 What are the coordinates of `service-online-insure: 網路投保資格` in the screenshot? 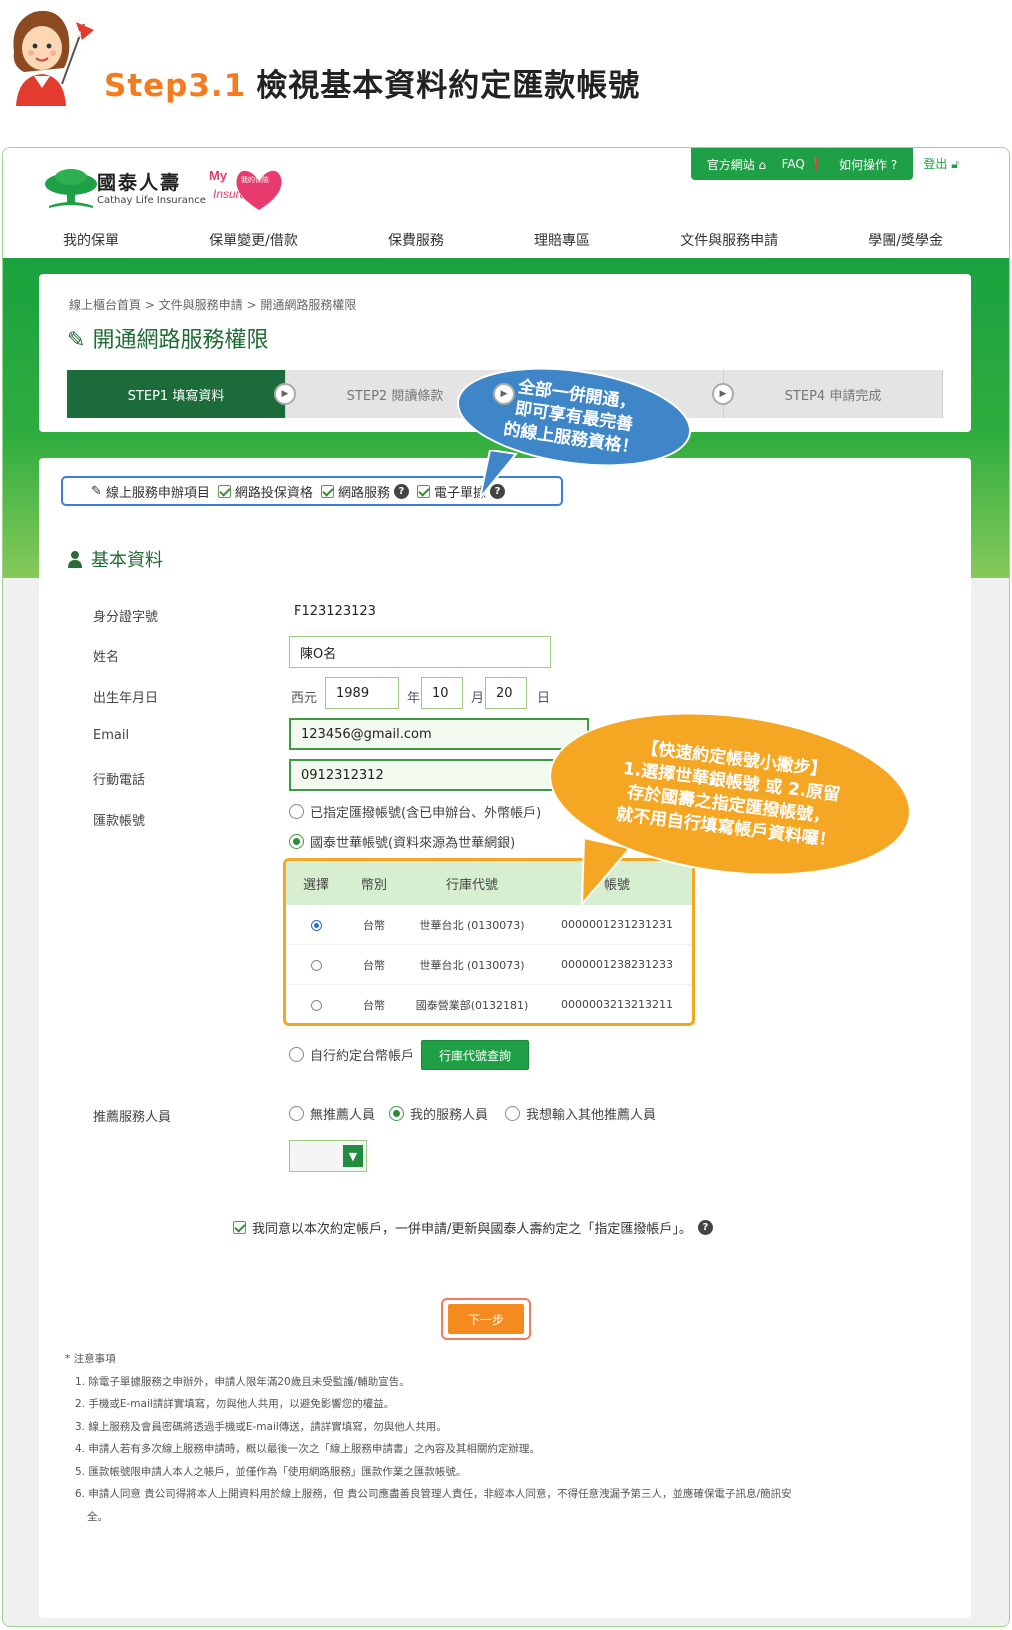 It's located at (265, 491).